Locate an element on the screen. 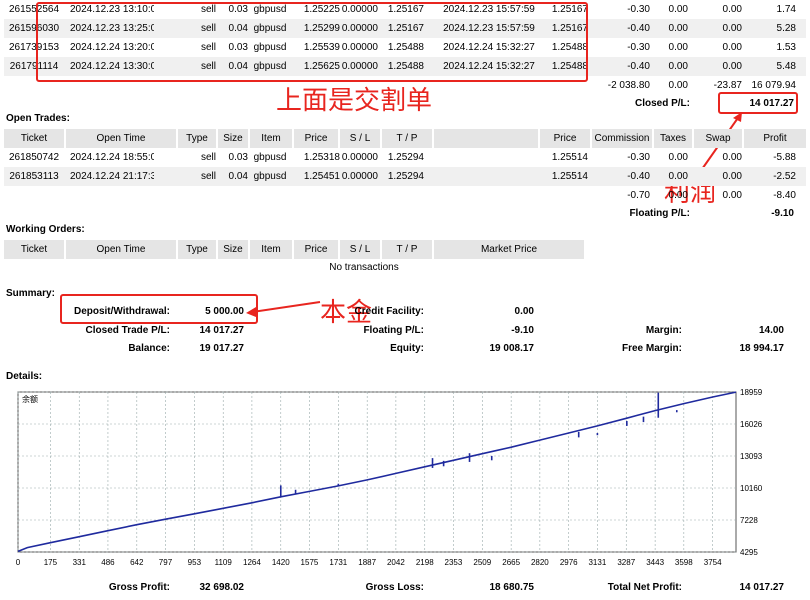 This screenshot has height=600, width=810. open-trades-header-cell: Size is located at coordinates (233, 138).